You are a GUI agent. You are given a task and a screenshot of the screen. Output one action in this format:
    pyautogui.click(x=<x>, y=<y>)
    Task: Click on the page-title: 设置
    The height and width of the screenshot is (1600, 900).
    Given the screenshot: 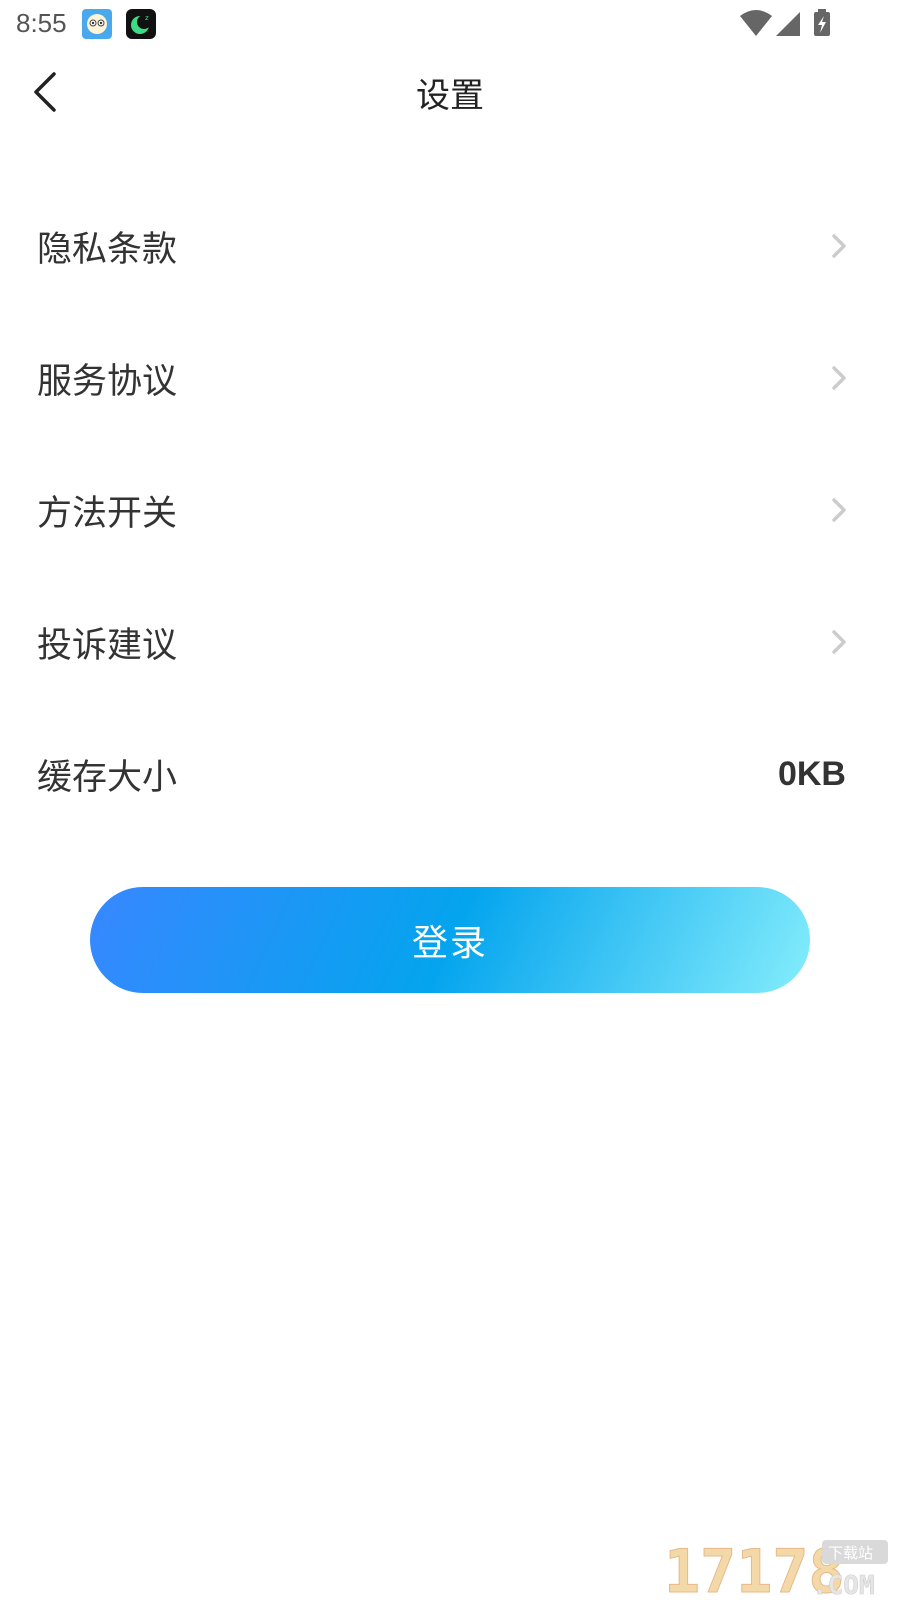 What is the action you would take?
    pyautogui.click(x=450, y=96)
    